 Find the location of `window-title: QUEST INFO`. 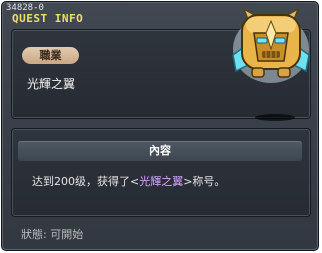

window-title: QUEST INFO is located at coordinates (48, 18).